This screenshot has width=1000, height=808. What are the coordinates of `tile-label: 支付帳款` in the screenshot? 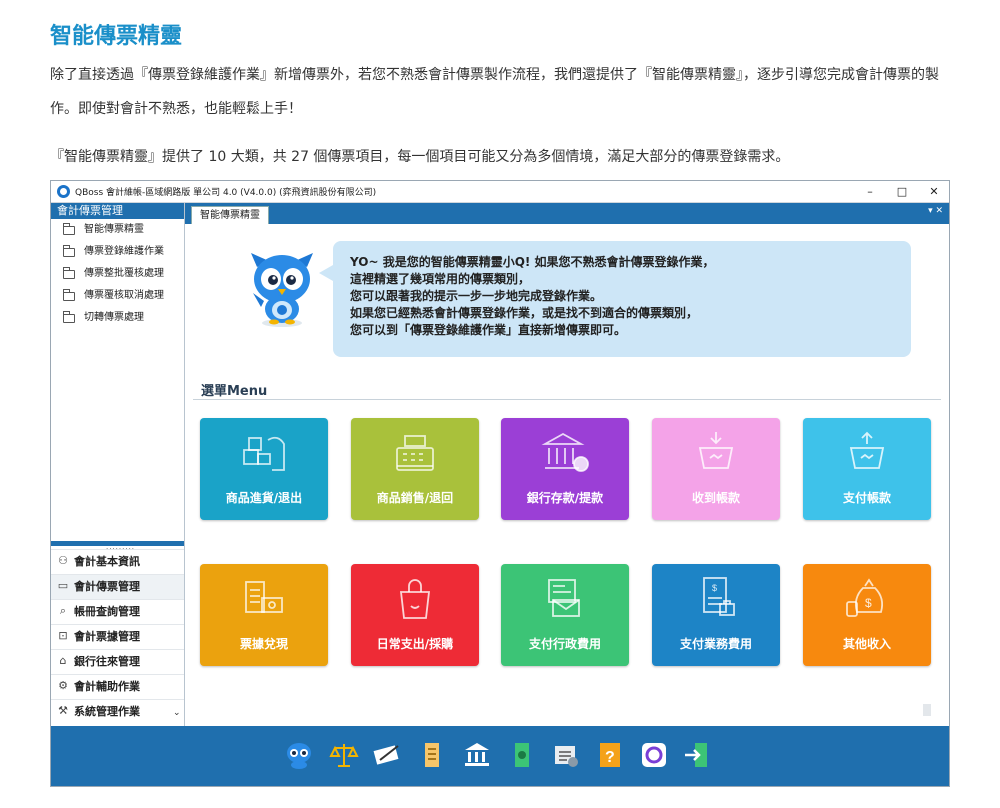 It's located at (866, 498).